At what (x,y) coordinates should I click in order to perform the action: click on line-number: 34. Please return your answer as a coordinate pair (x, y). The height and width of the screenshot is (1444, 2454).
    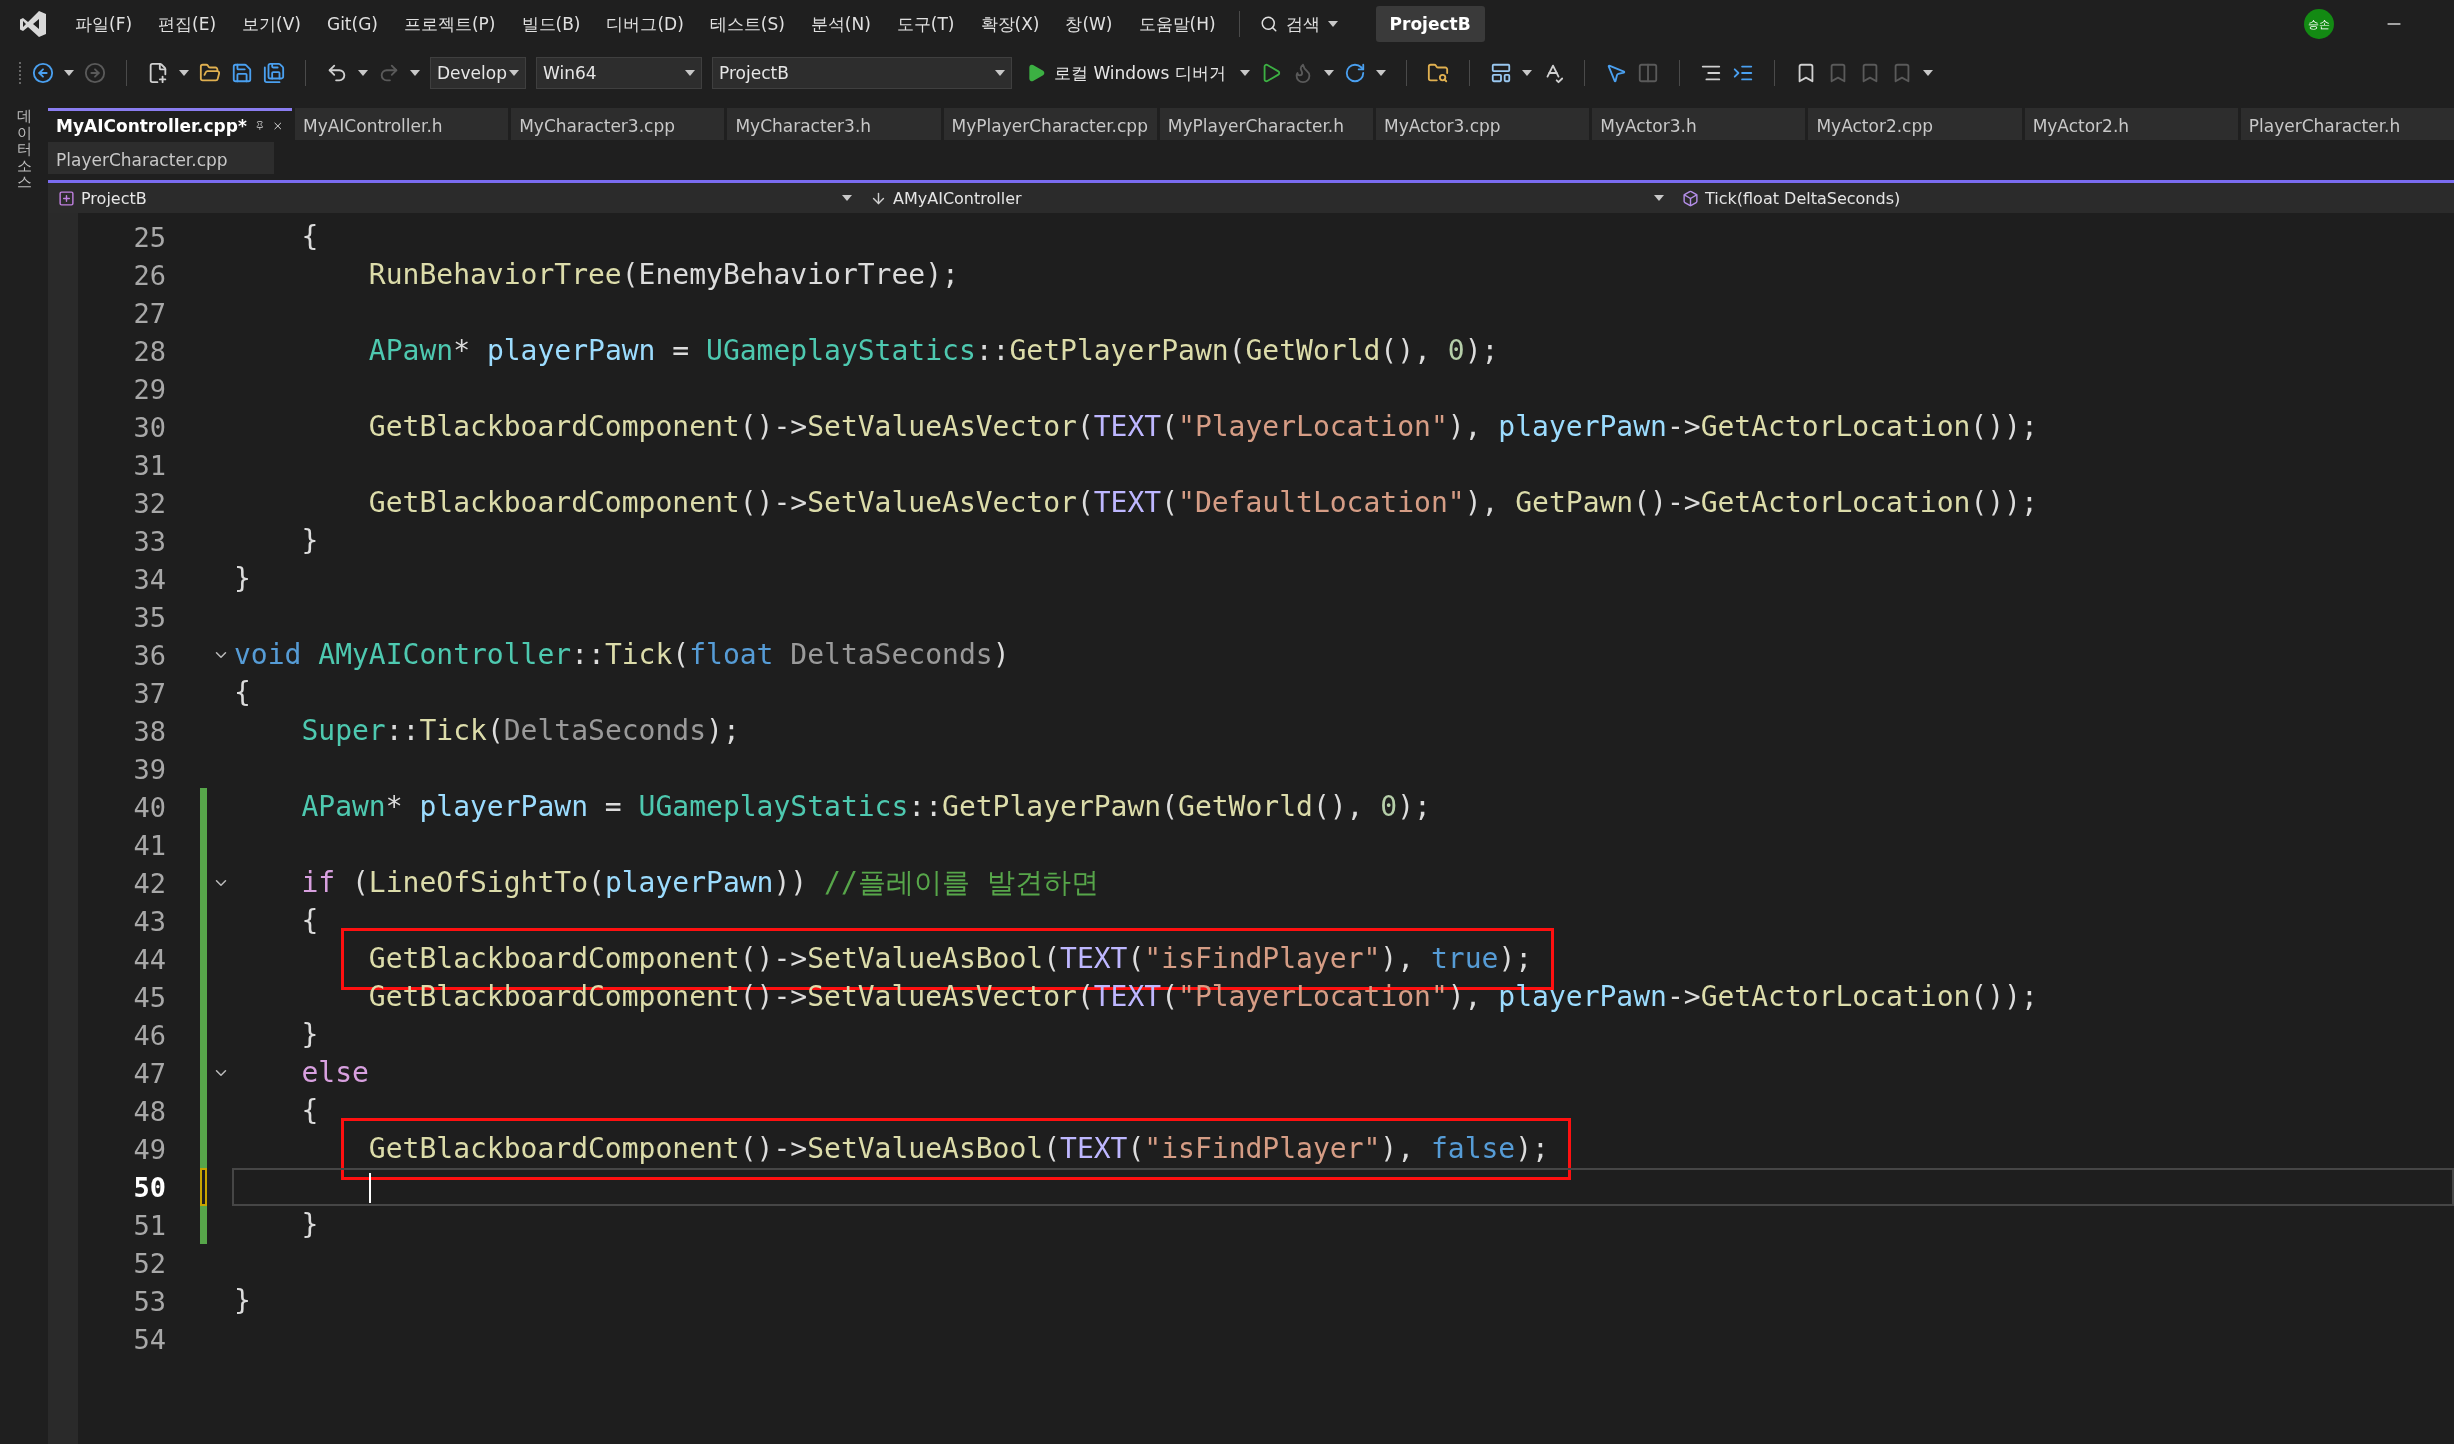
    Looking at the image, I should click on (149, 579).